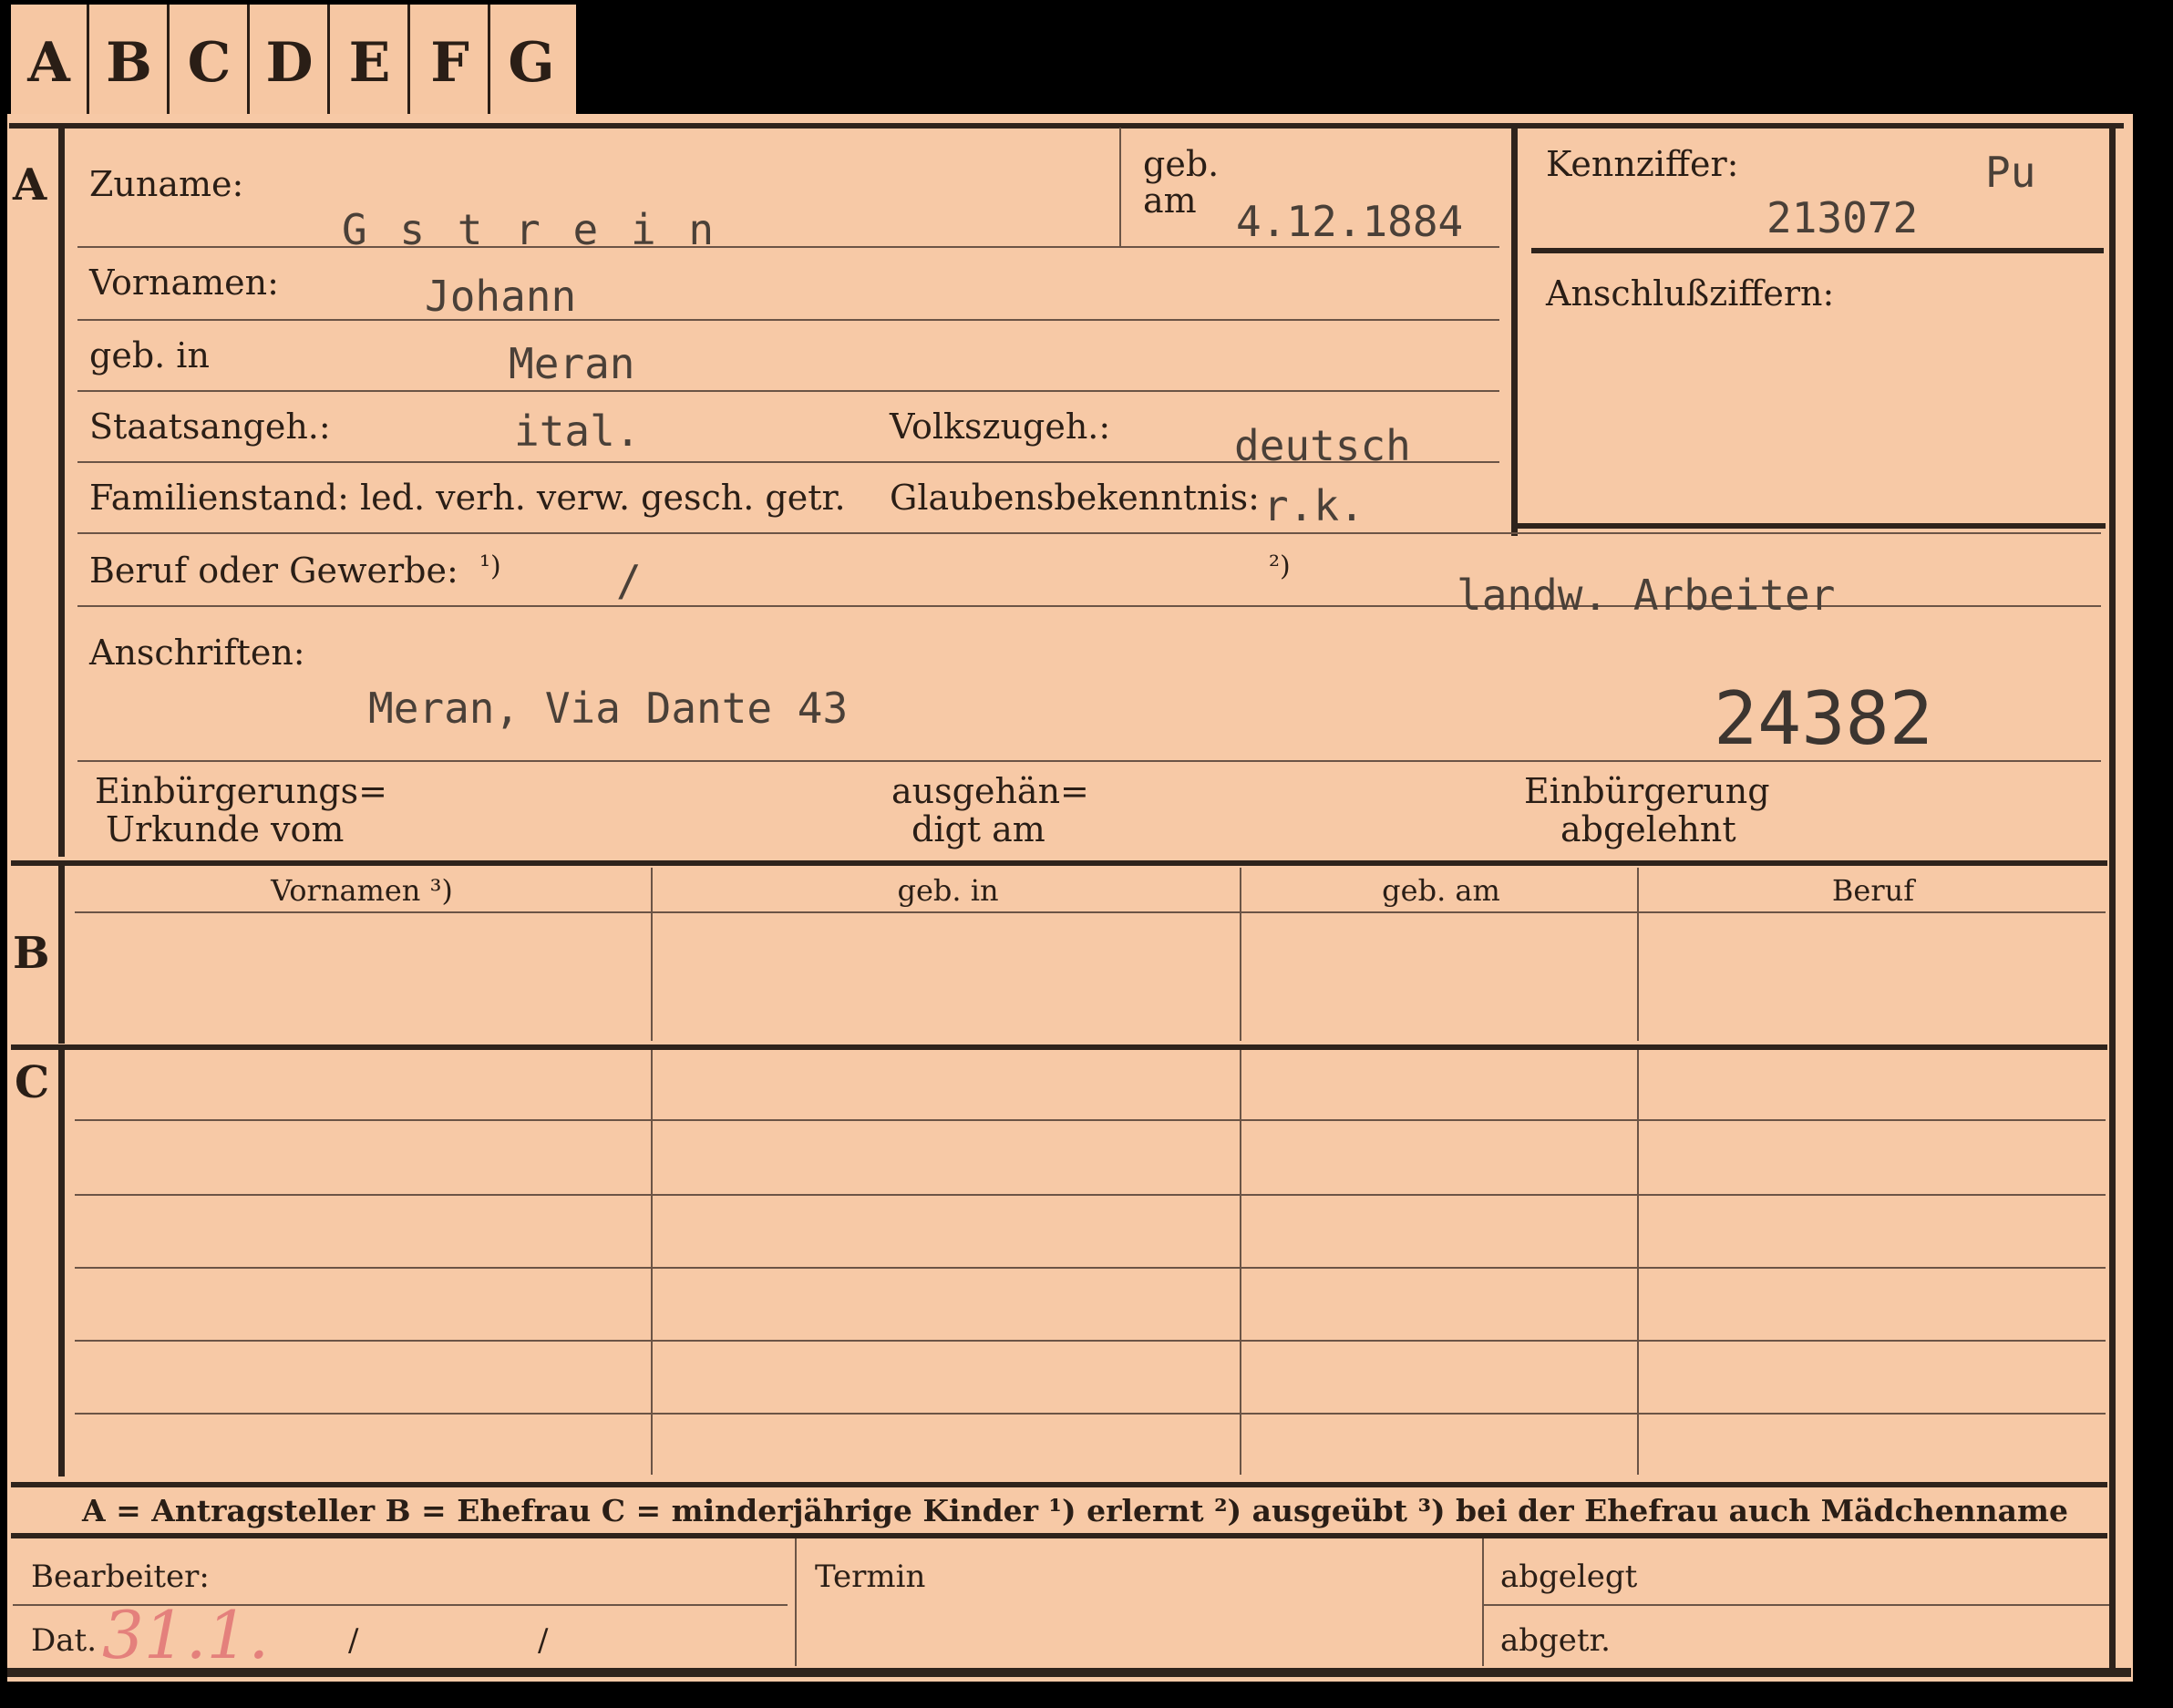 Image resolution: width=2173 pixels, height=1708 pixels. What do you see at coordinates (354, 1640) in the screenshot?
I see `dat-slash-1: /` at bounding box center [354, 1640].